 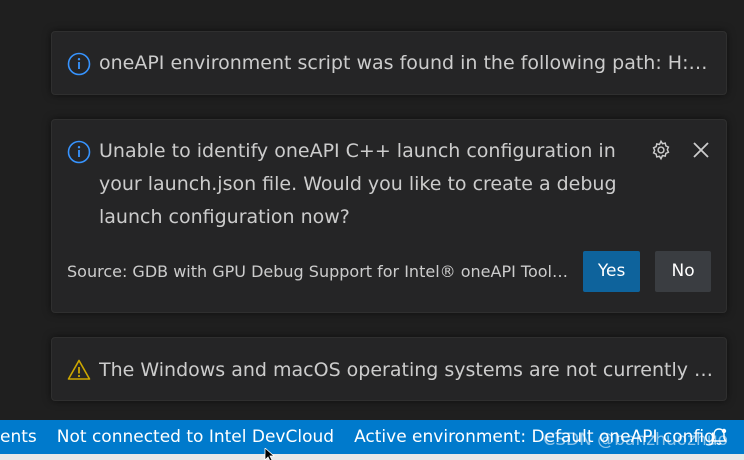 What do you see at coordinates (79, 370) in the screenshot?
I see `warning-icon` at bounding box center [79, 370].